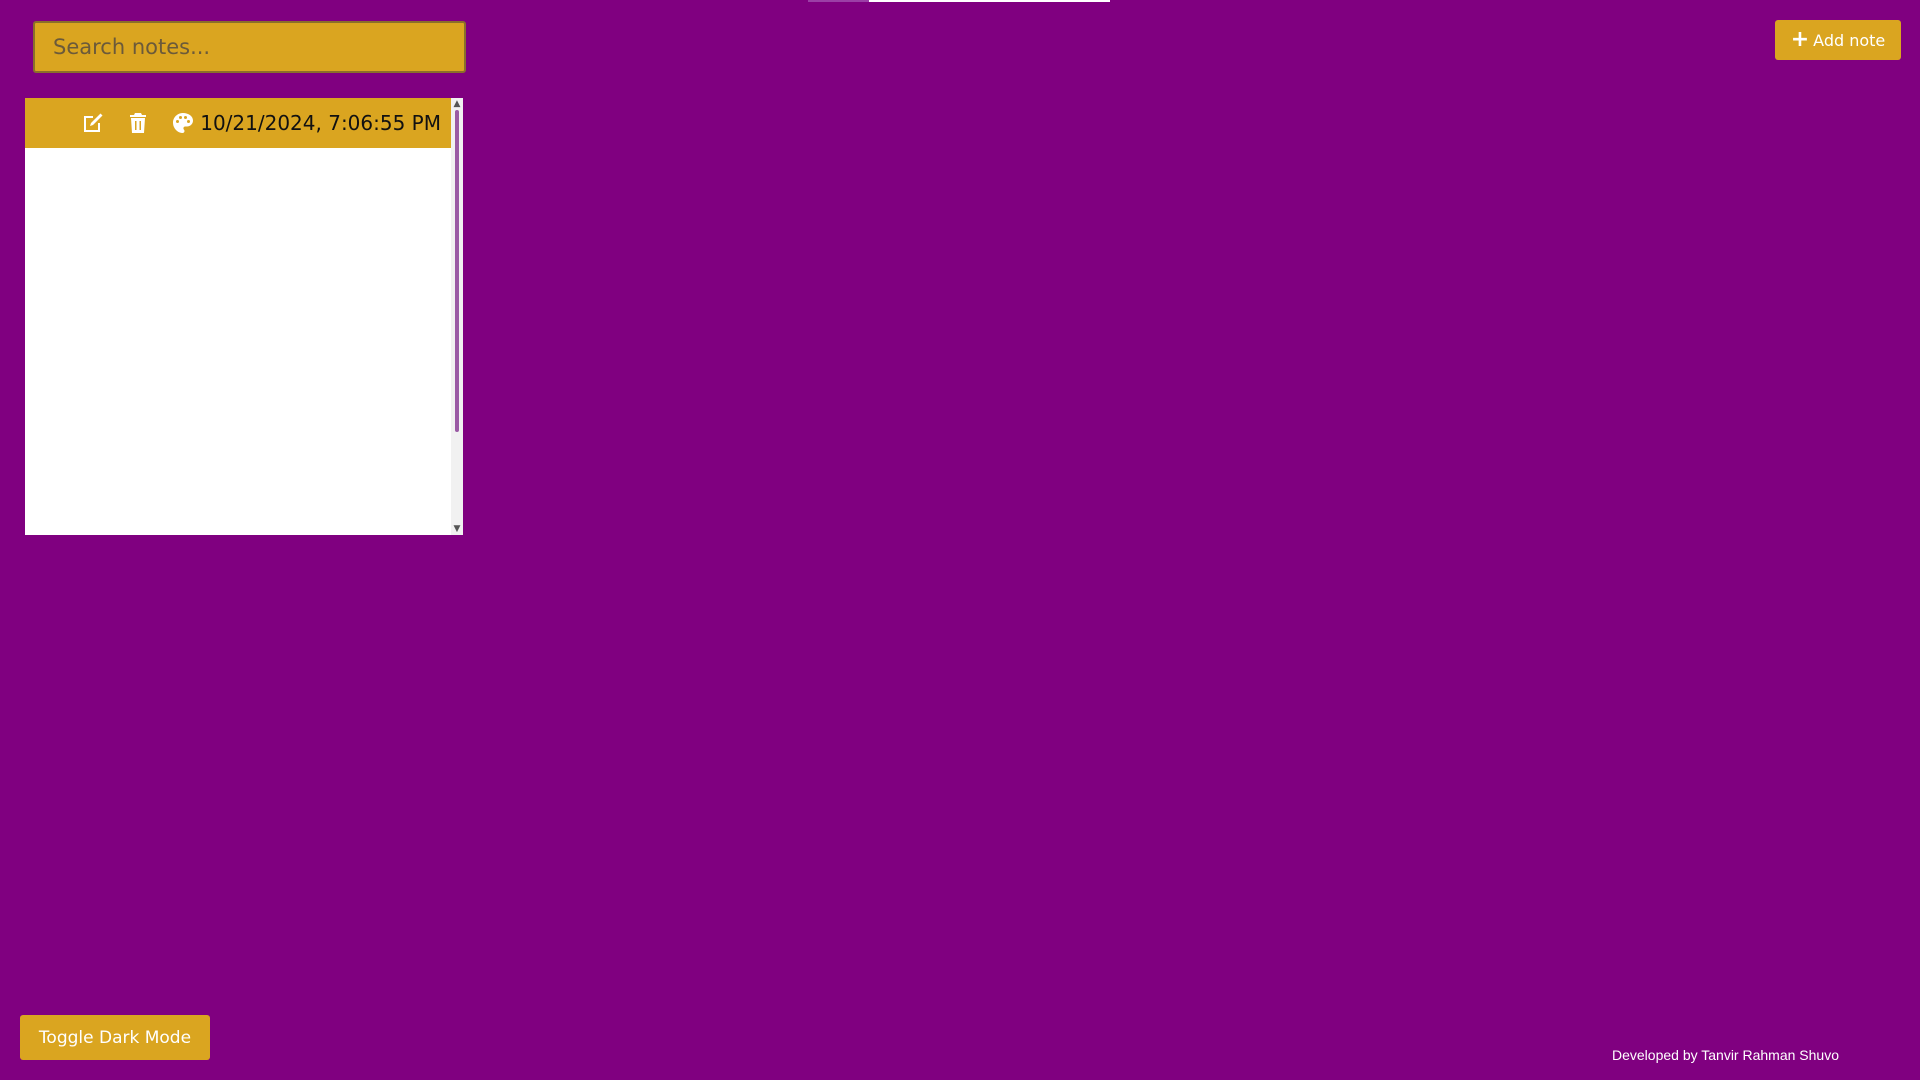 Image resolution: width=1920 pixels, height=1080 pixels. What do you see at coordinates (457, 271) in the screenshot?
I see `scroll-thumb` at bounding box center [457, 271].